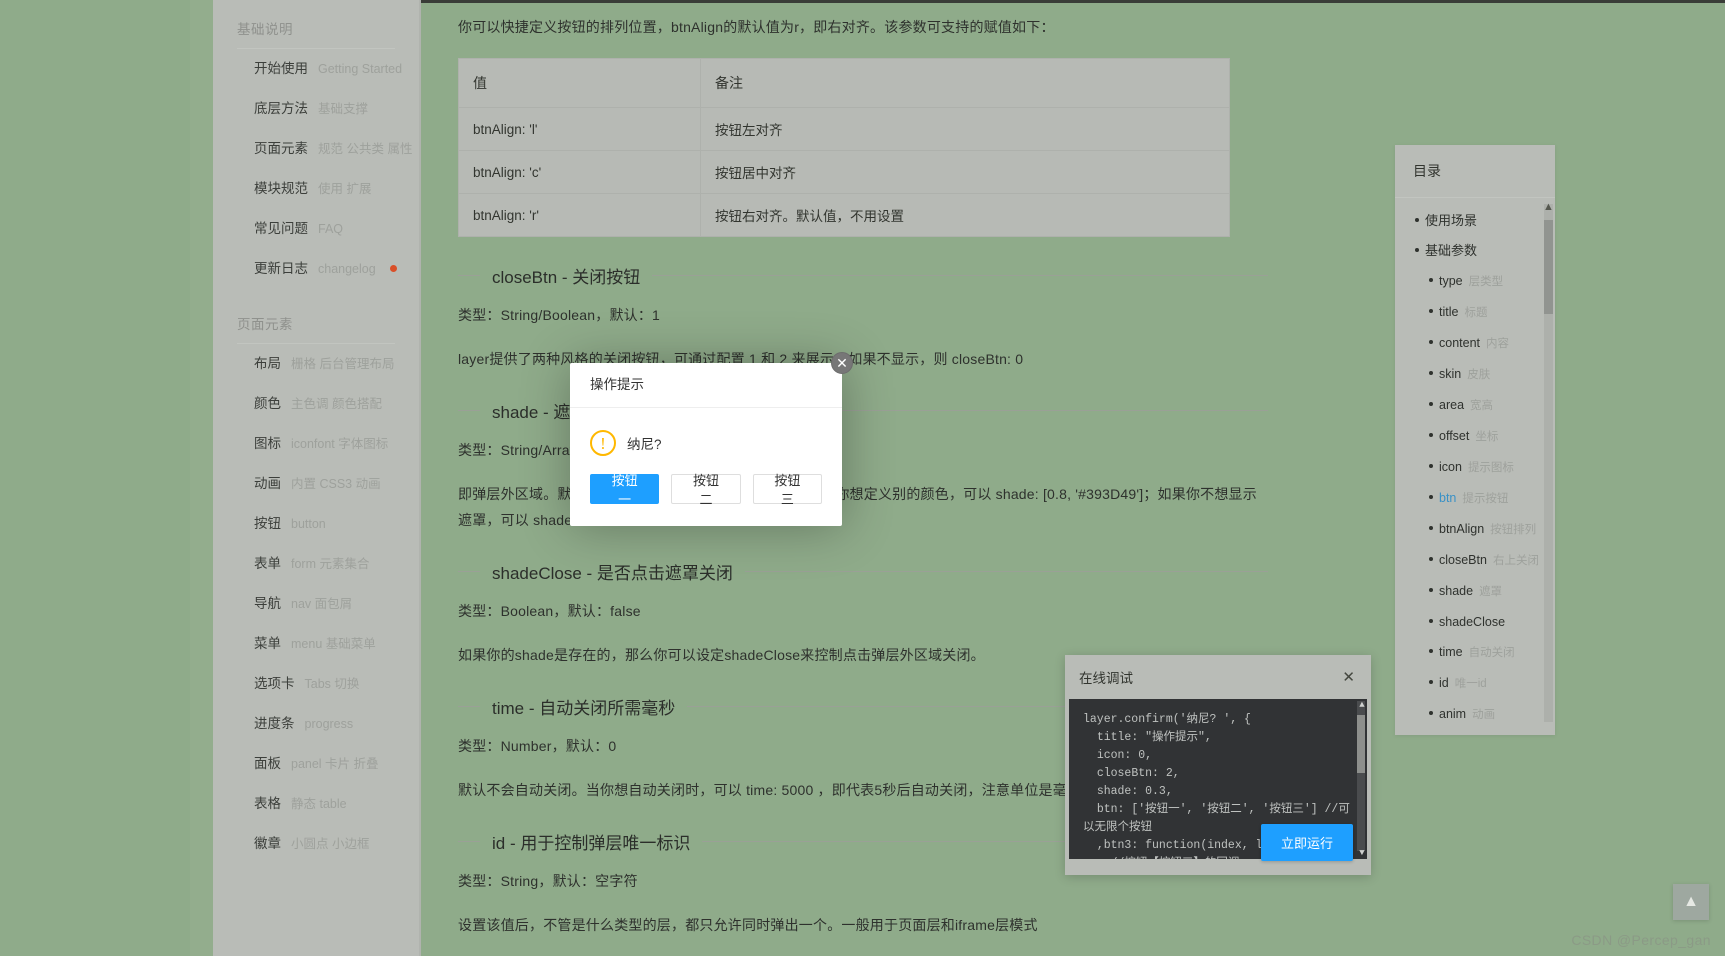 The width and height of the screenshot is (1725, 956). What do you see at coordinates (336, 404) in the screenshot?
I see `sidebar-item-color: 颜色 主色调 颜色搭配` at bounding box center [336, 404].